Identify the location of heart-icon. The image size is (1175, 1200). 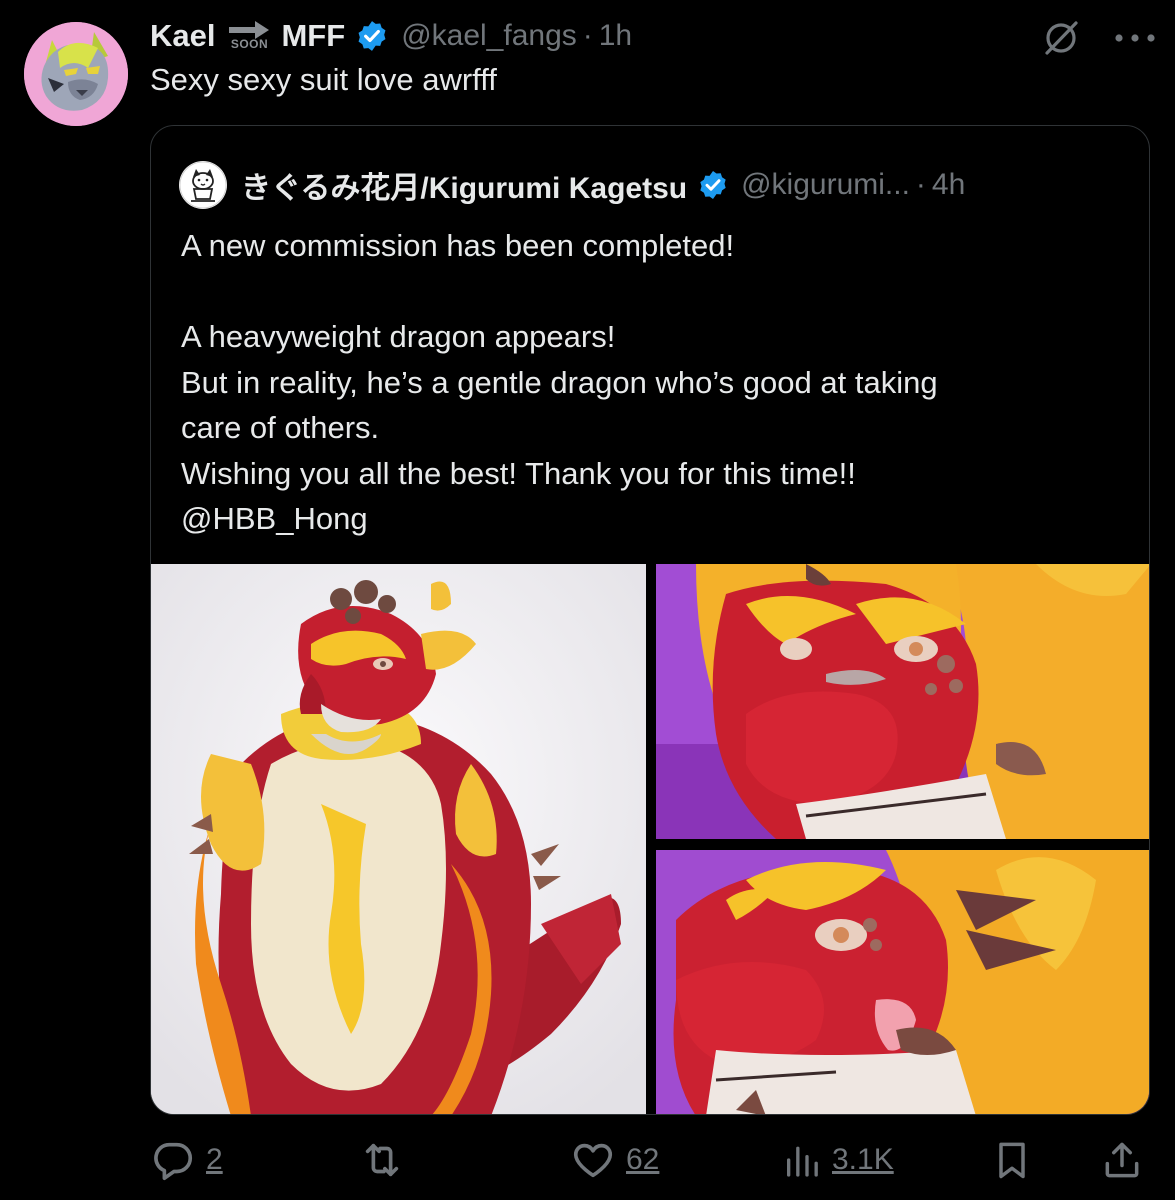
(593, 1160).